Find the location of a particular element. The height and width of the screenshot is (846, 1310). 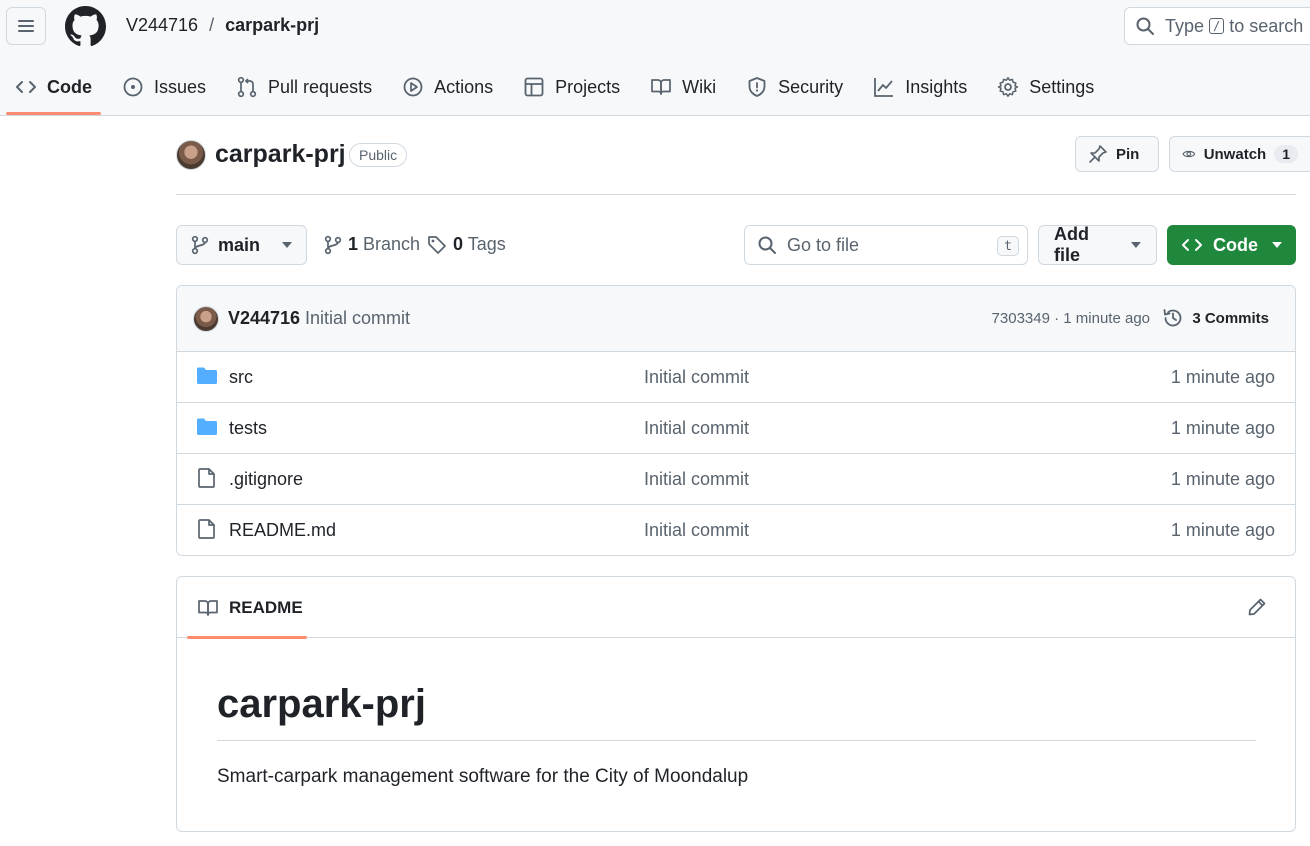

tab-label: Code is located at coordinates (69, 86).